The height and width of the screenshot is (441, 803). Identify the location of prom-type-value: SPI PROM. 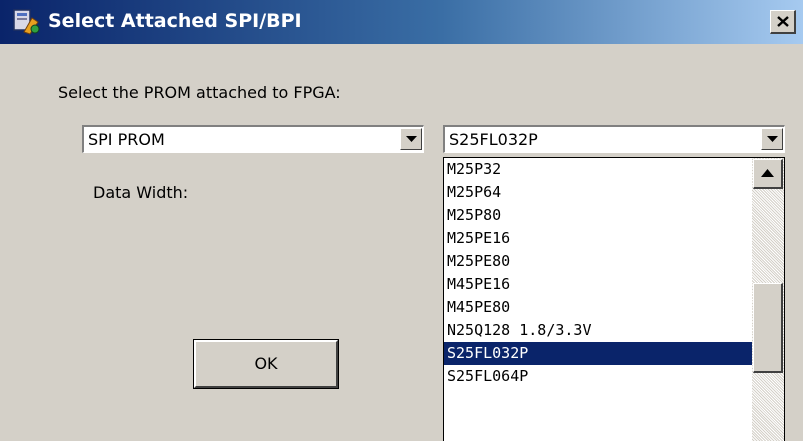
(126, 139).